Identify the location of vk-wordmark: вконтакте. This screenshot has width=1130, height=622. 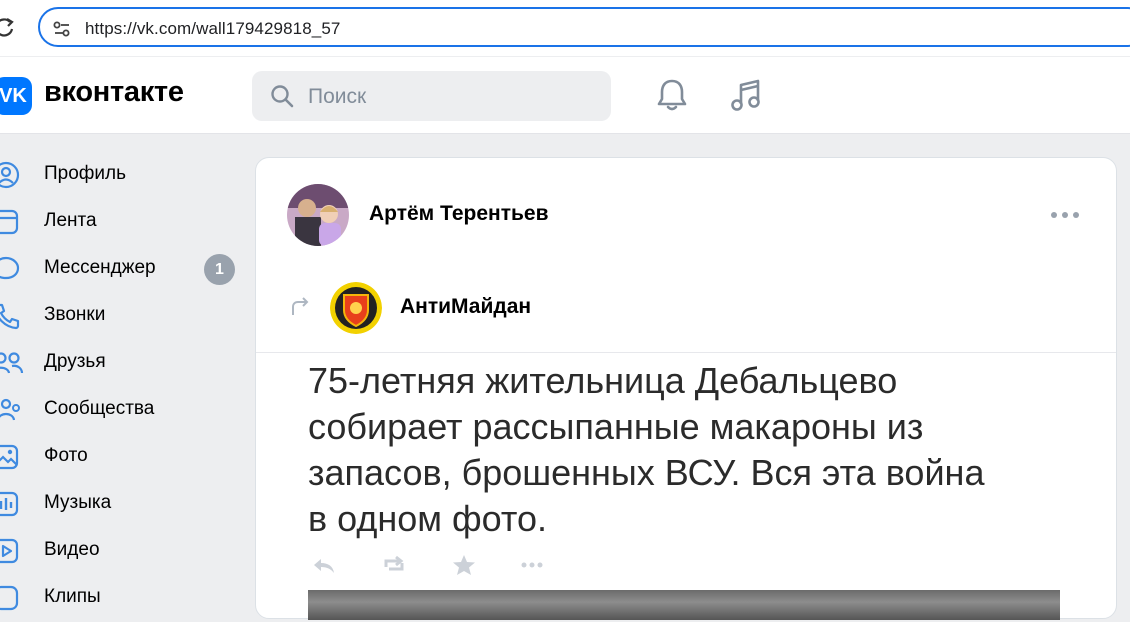
(114, 92).